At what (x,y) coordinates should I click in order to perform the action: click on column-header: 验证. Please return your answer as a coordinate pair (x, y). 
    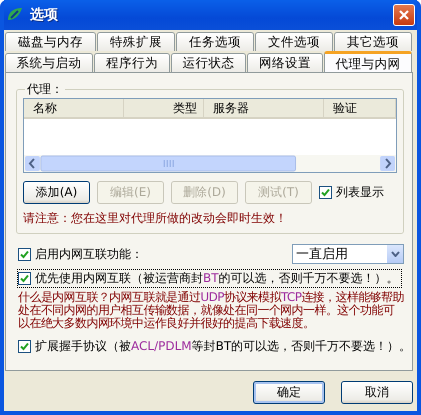
    Looking at the image, I should click on (360, 108).